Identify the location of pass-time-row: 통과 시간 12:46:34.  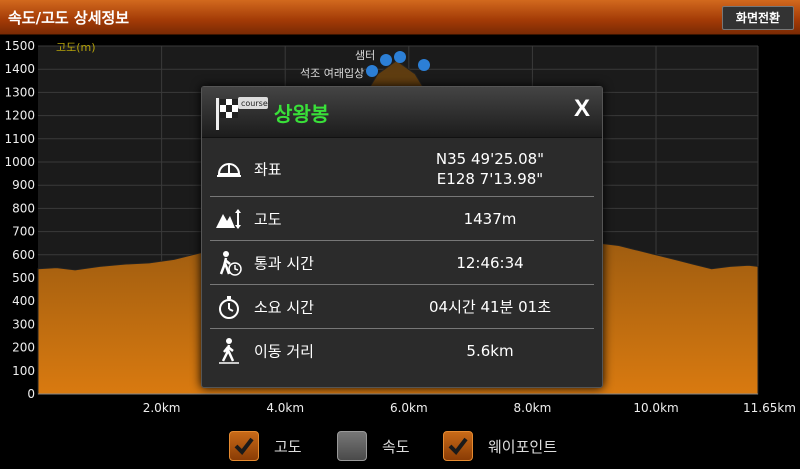
(402, 263).